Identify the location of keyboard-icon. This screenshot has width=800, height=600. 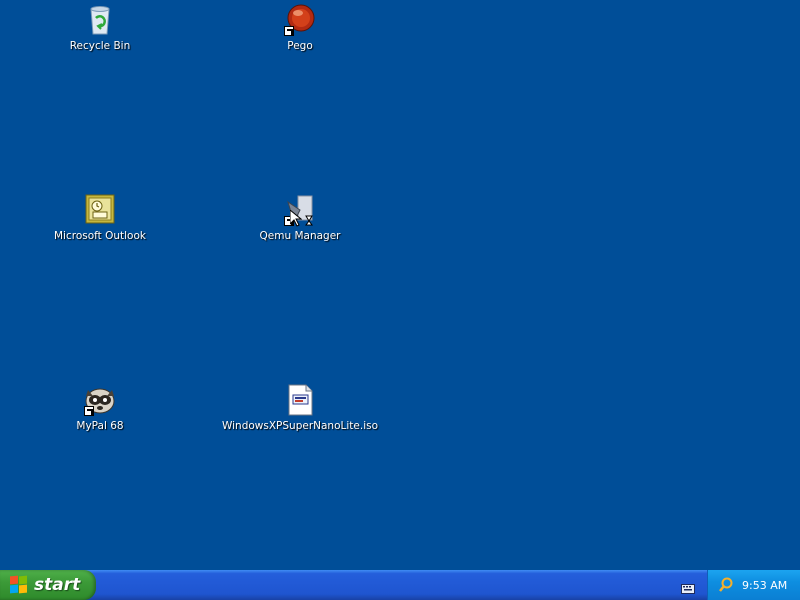
(688, 586).